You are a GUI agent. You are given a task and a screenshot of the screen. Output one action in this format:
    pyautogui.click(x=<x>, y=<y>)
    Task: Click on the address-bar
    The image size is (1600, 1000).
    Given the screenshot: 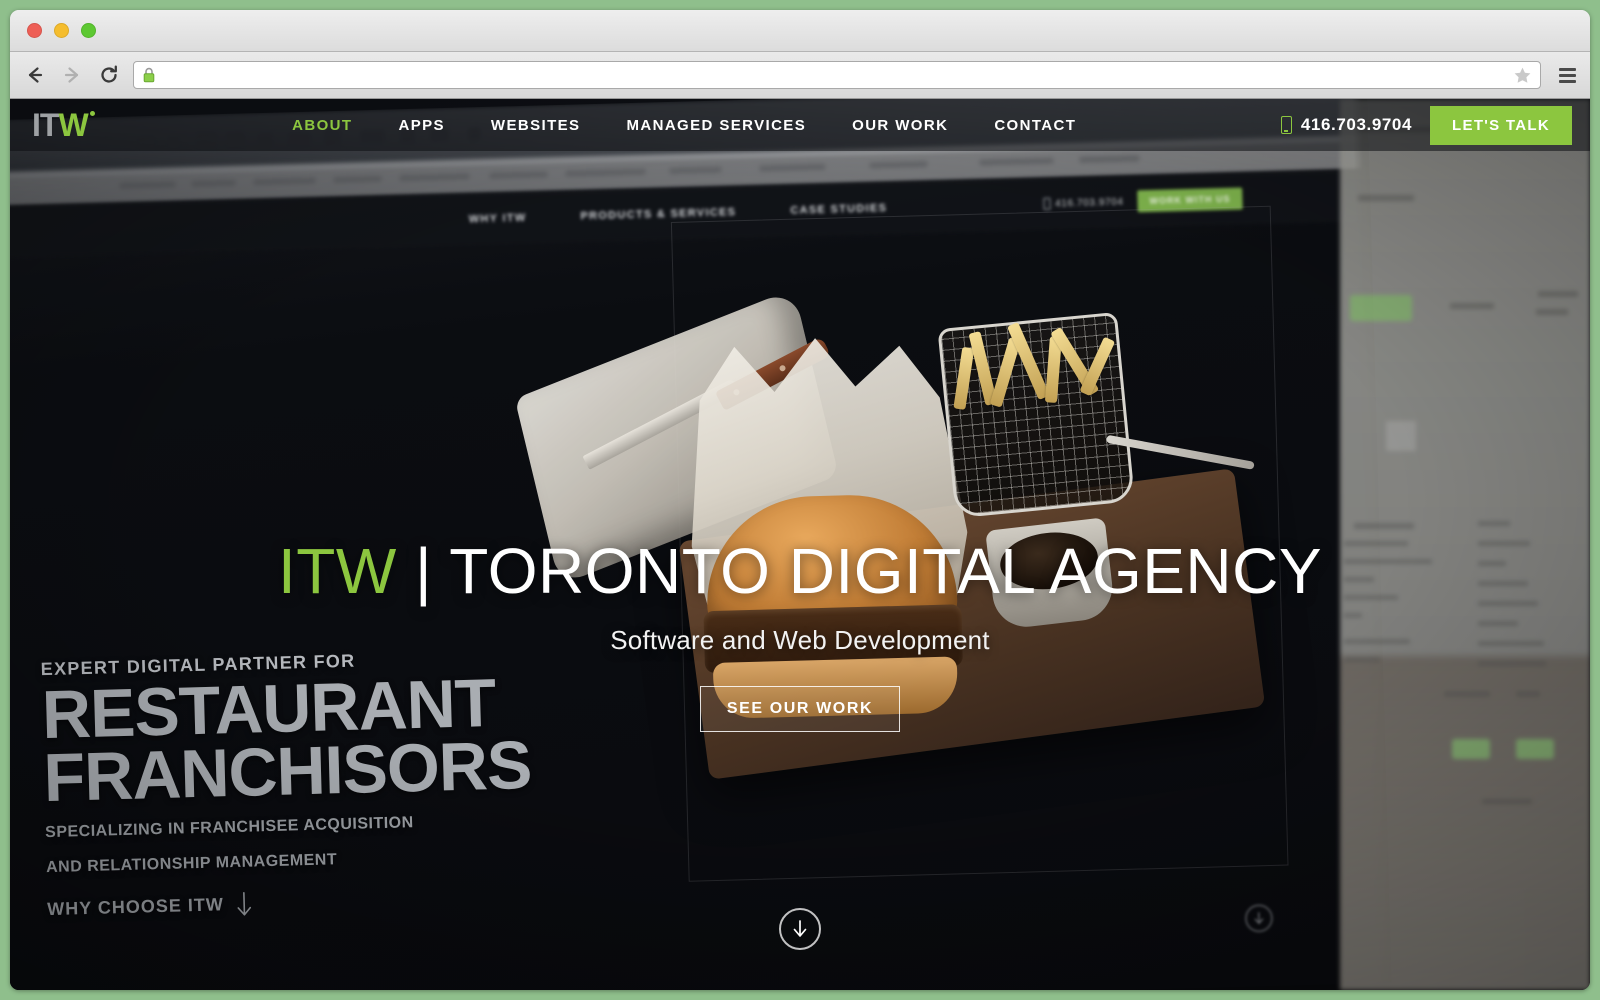 What is the action you would take?
    pyautogui.click(x=837, y=75)
    